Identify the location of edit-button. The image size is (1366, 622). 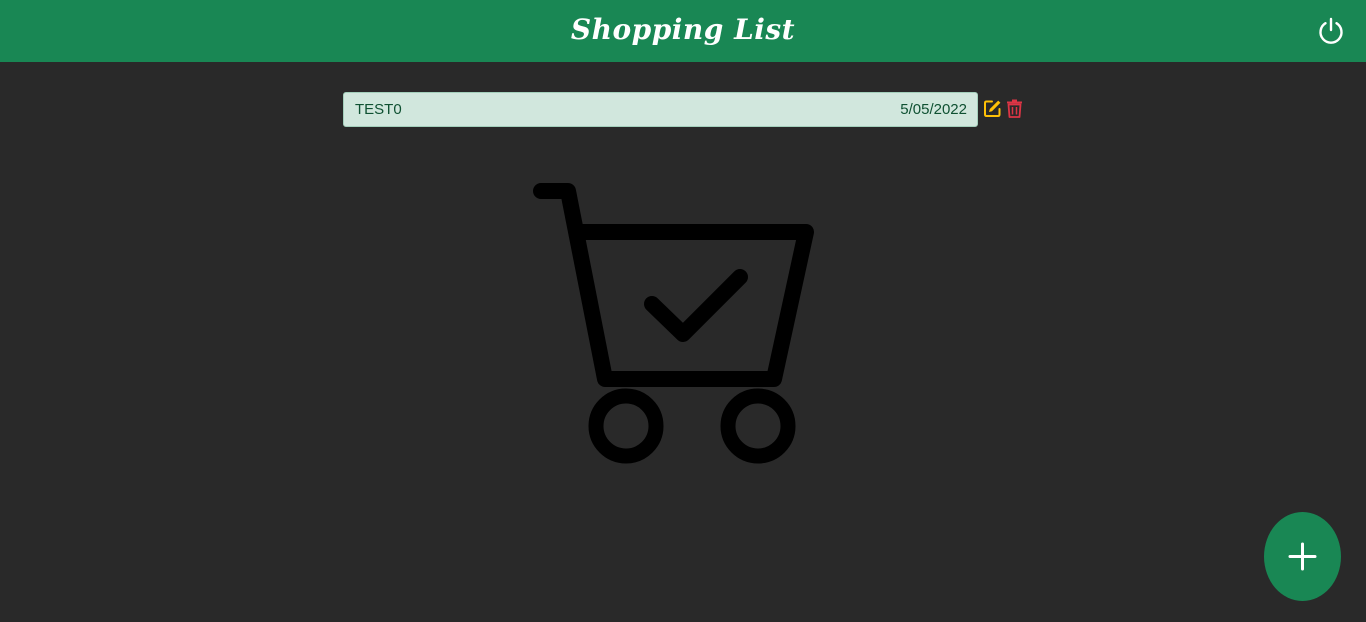
(992, 108).